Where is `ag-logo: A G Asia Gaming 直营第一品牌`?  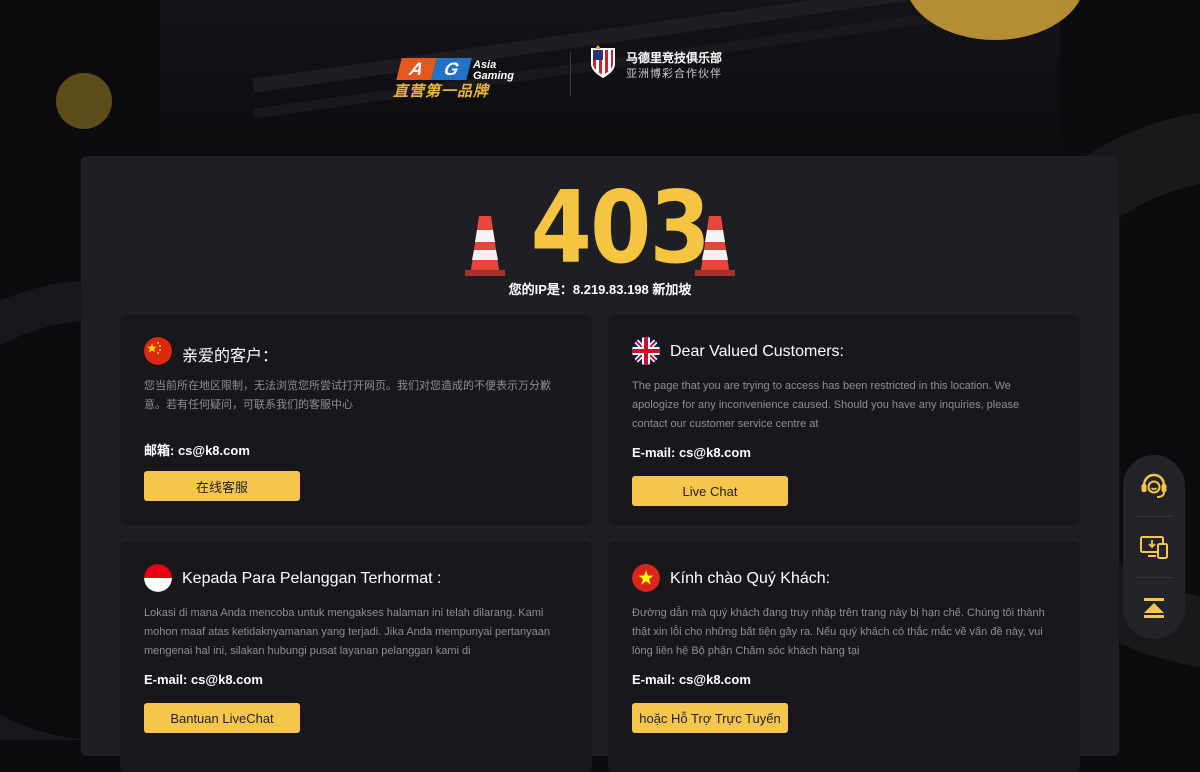
ag-logo: A G Asia Gaming 直营第一品牌 is located at coordinates (465, 79).